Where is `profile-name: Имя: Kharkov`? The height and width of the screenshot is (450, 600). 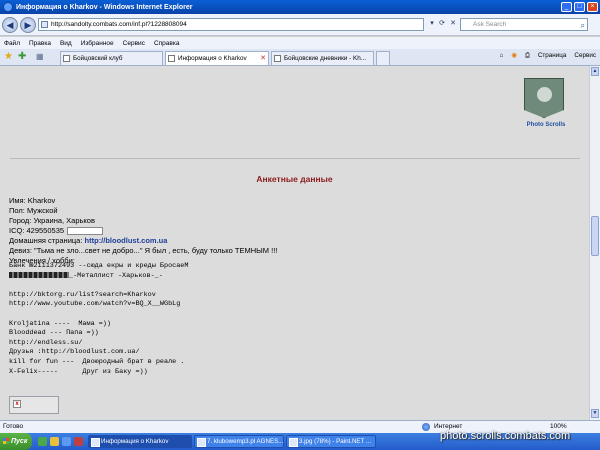 profile-name: Имя: Kharkov is located at coordinates (32, 200).